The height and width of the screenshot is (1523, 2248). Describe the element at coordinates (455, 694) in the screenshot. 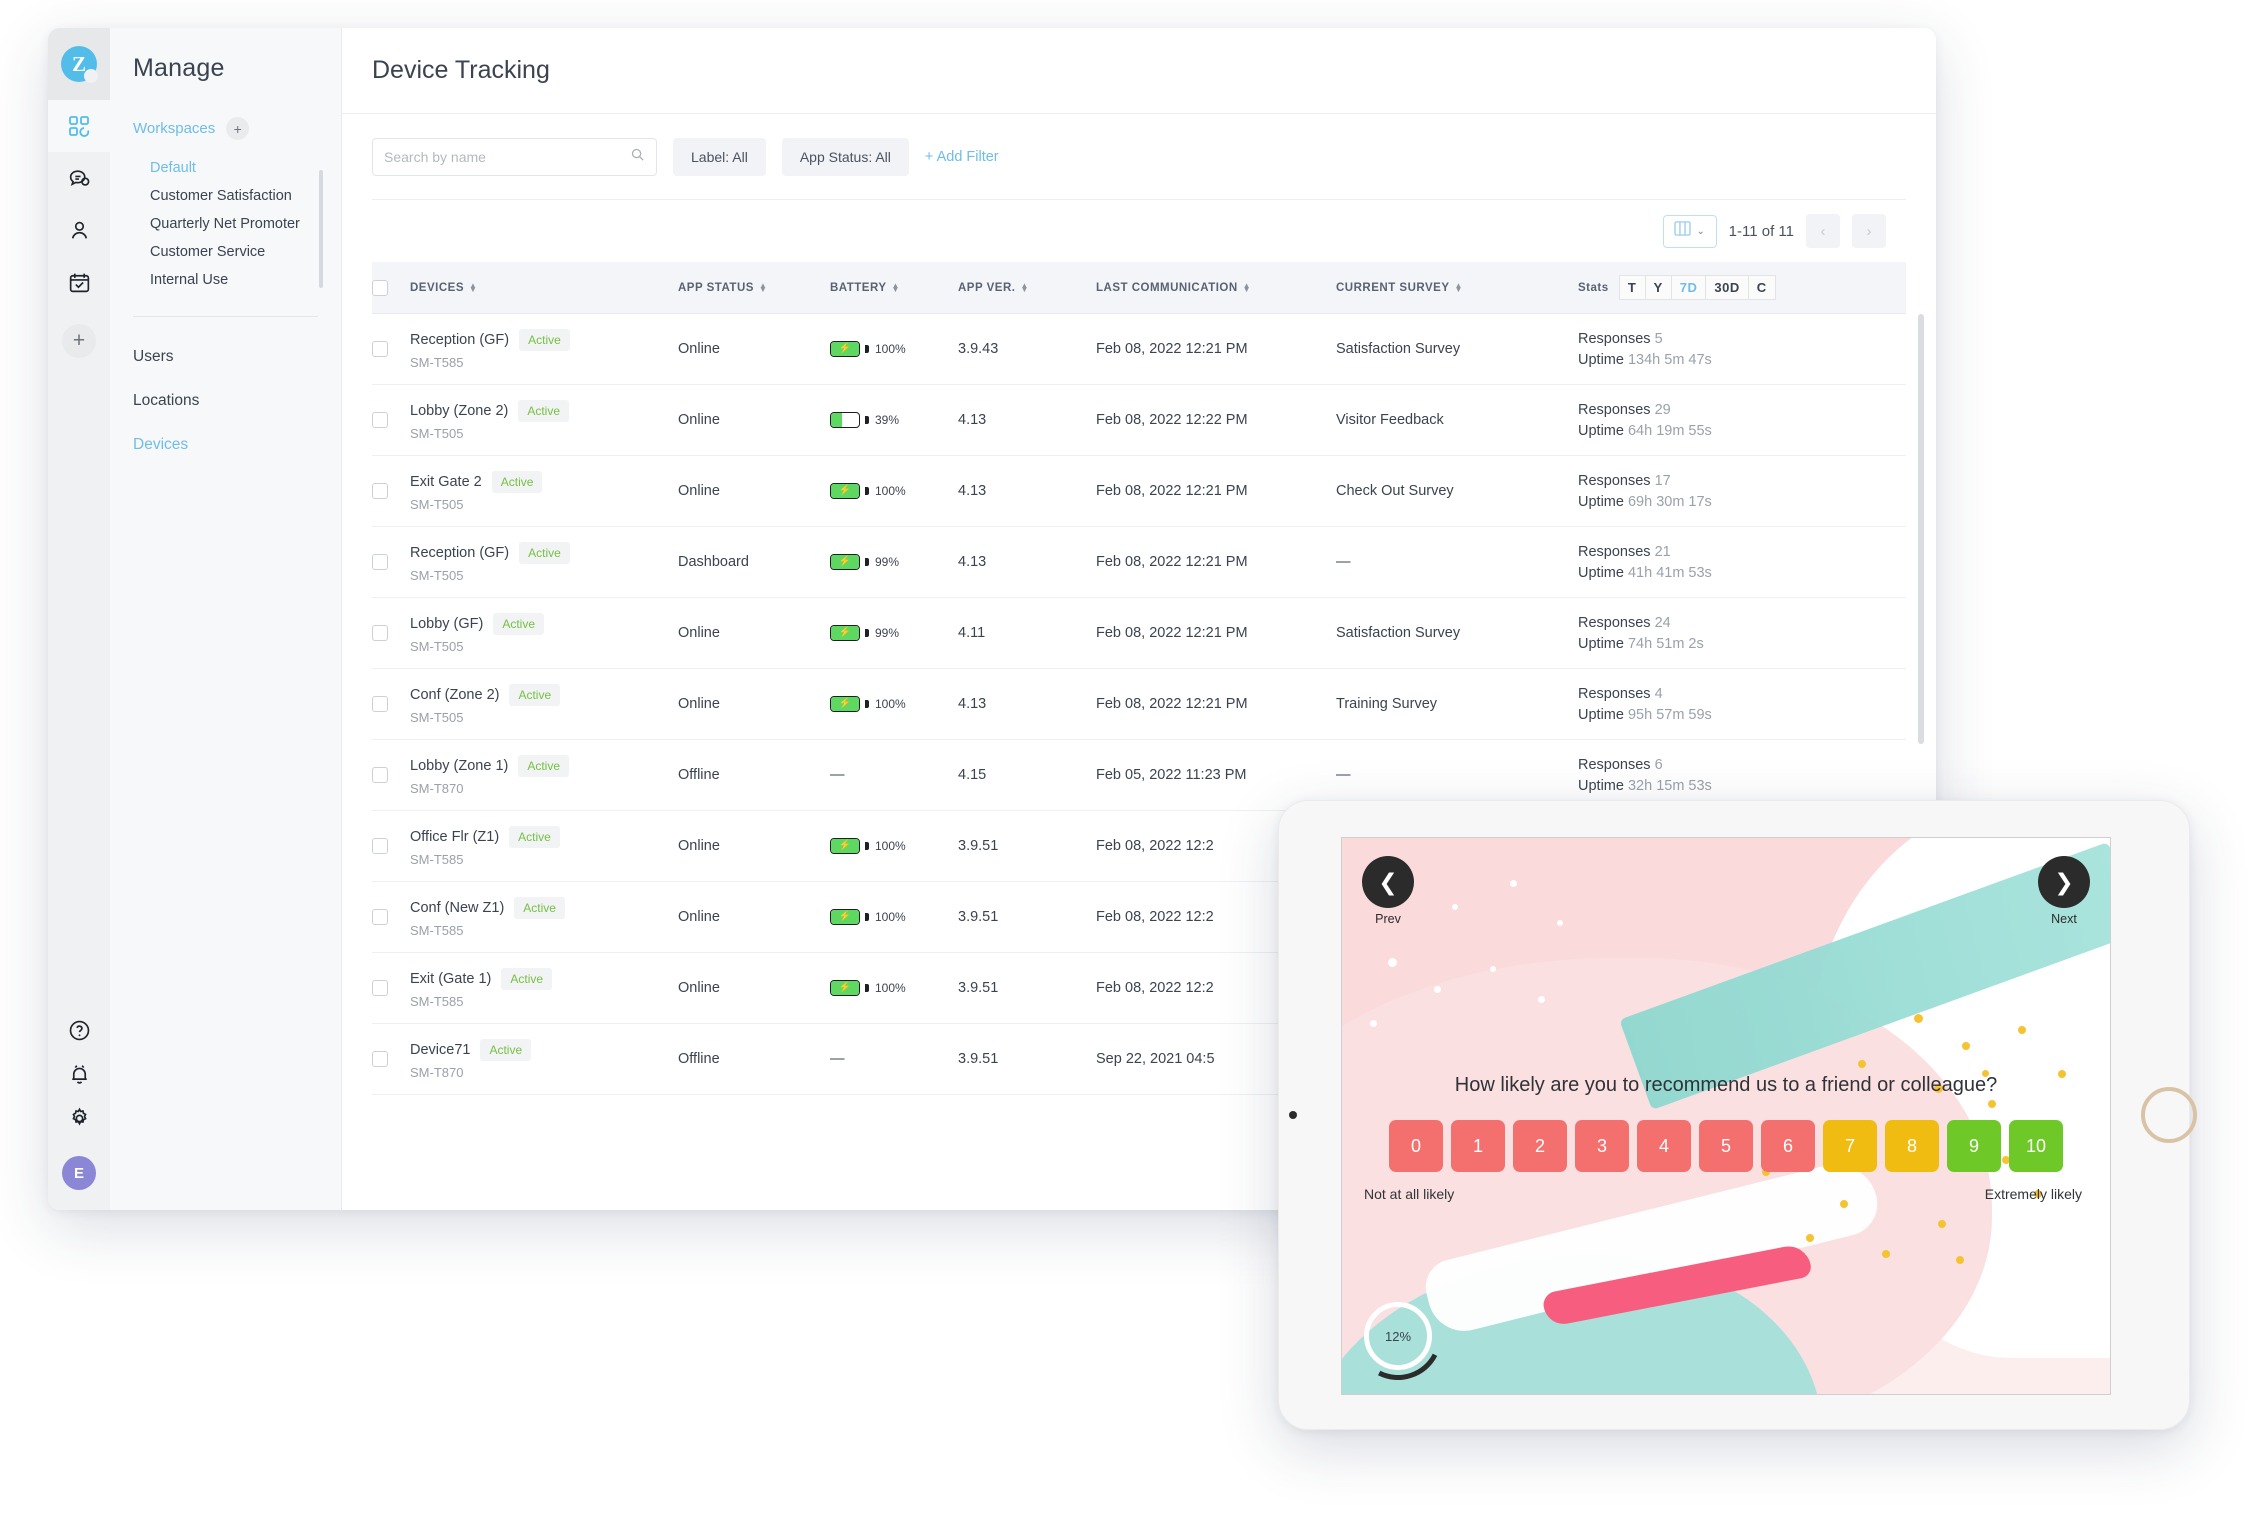

I see `device-name: Conf (Zone 2)` at that location.